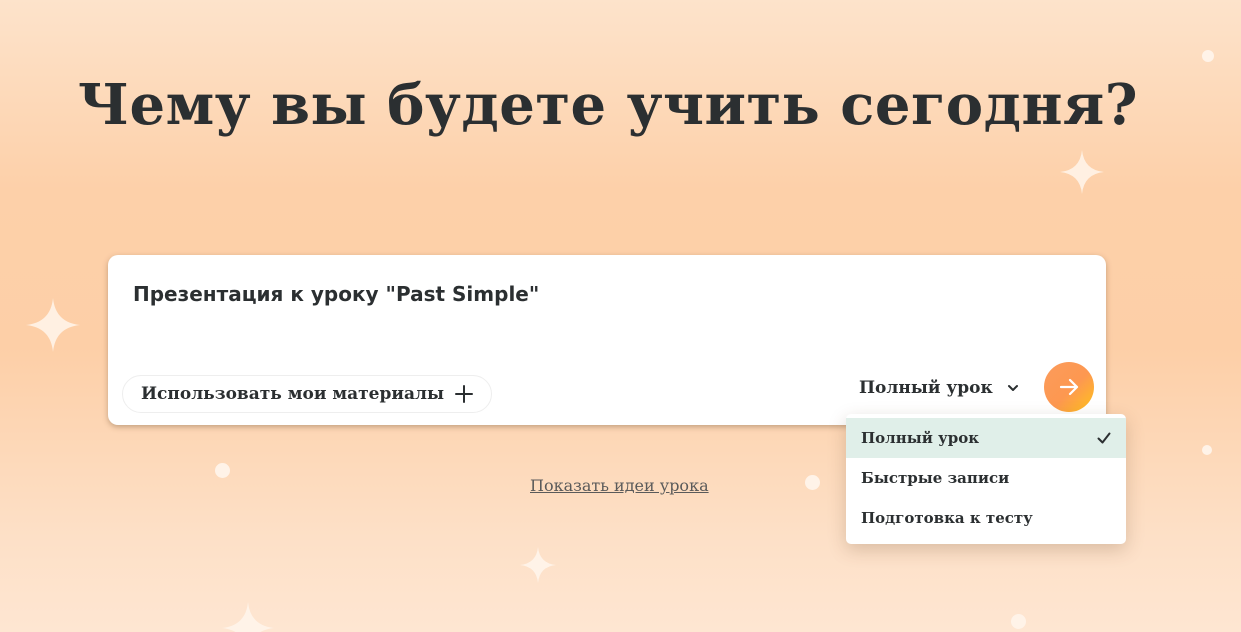  I want to click on lesson-type-selected: Полный урок, so click(926, 388).